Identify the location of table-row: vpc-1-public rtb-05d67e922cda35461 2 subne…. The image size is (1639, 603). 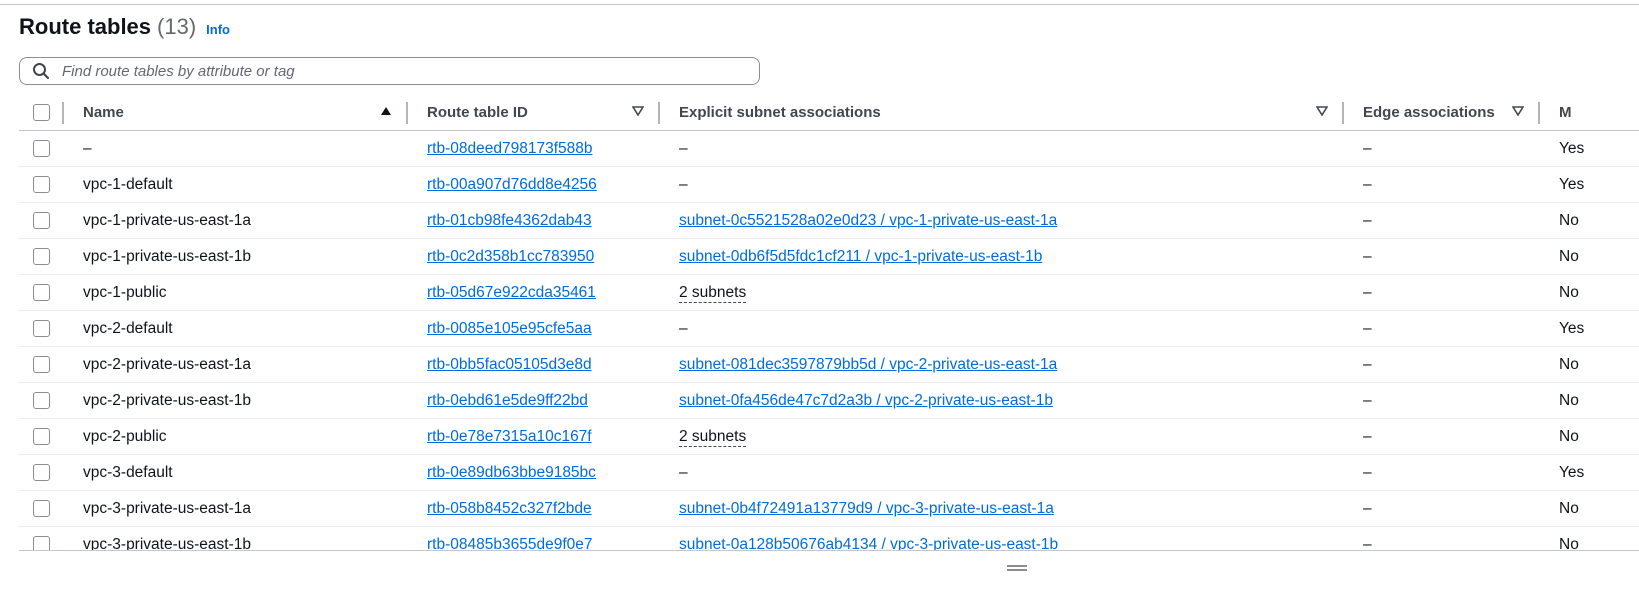
(829, 292).